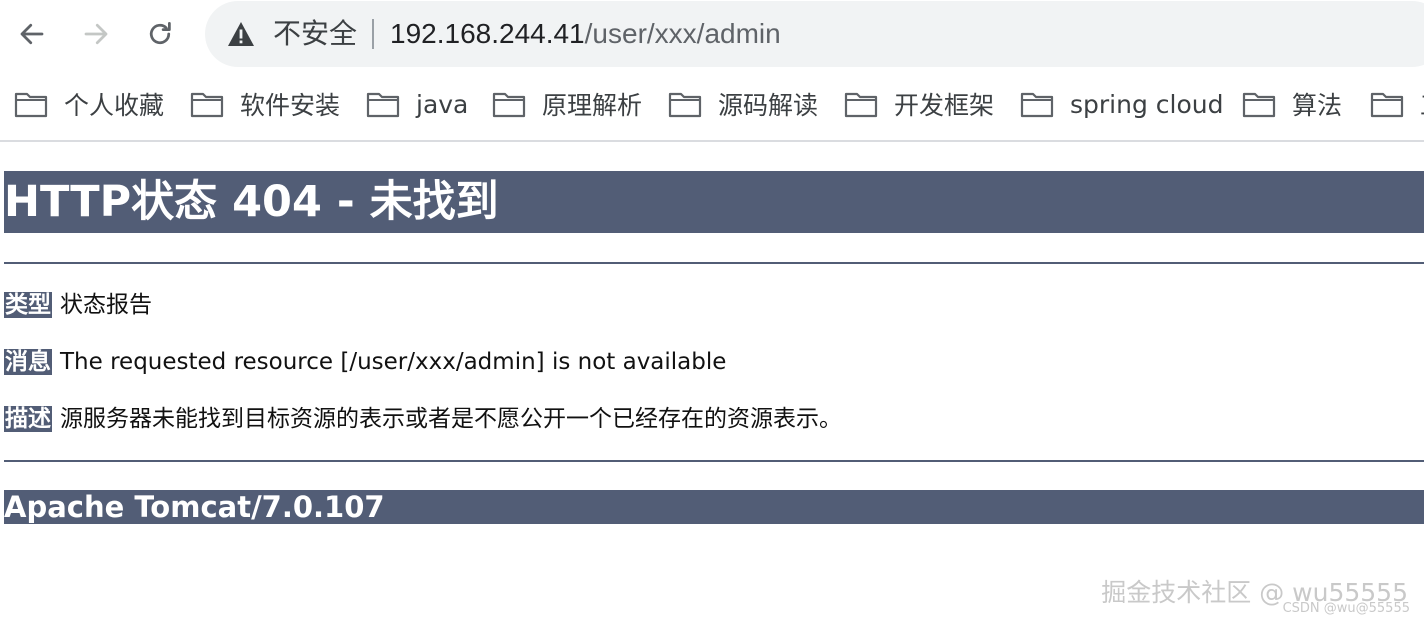  Describe the element at coordinates (714, 507) in the screenshot. I see `server-footer: Apache Tomcat/7.0.107` at that location.